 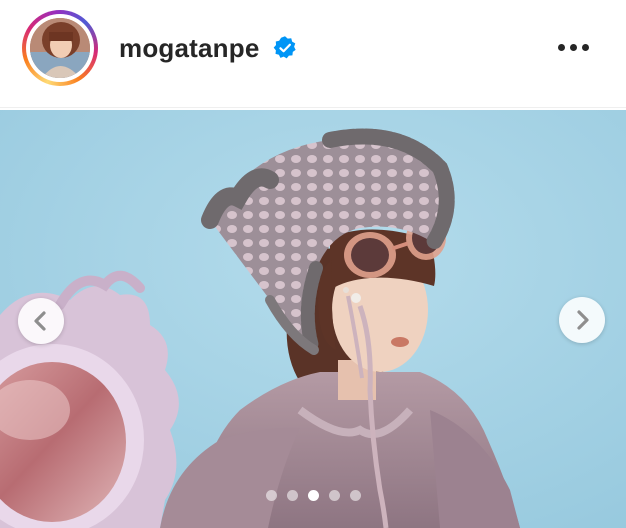 I want to click on carousel-indicators, so click(x=314, y=495).